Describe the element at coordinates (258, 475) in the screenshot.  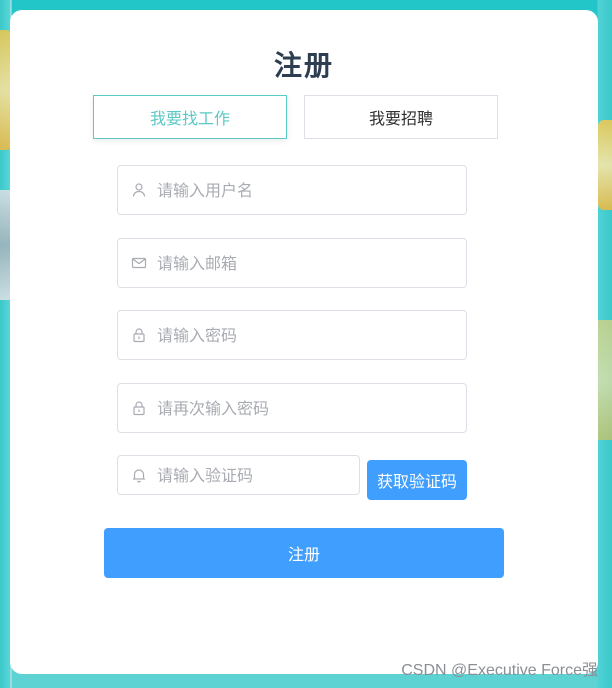
I see `verification-code-input` at that location.